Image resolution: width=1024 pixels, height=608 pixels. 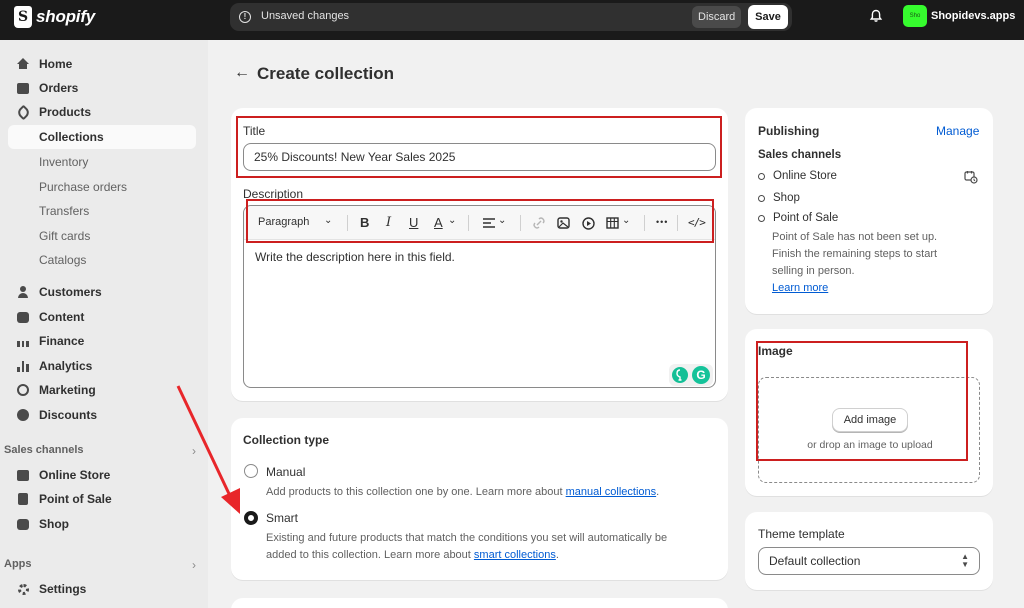 I want to click on sidebar-item-discounts: Discounts, so click(x=102, y=415).